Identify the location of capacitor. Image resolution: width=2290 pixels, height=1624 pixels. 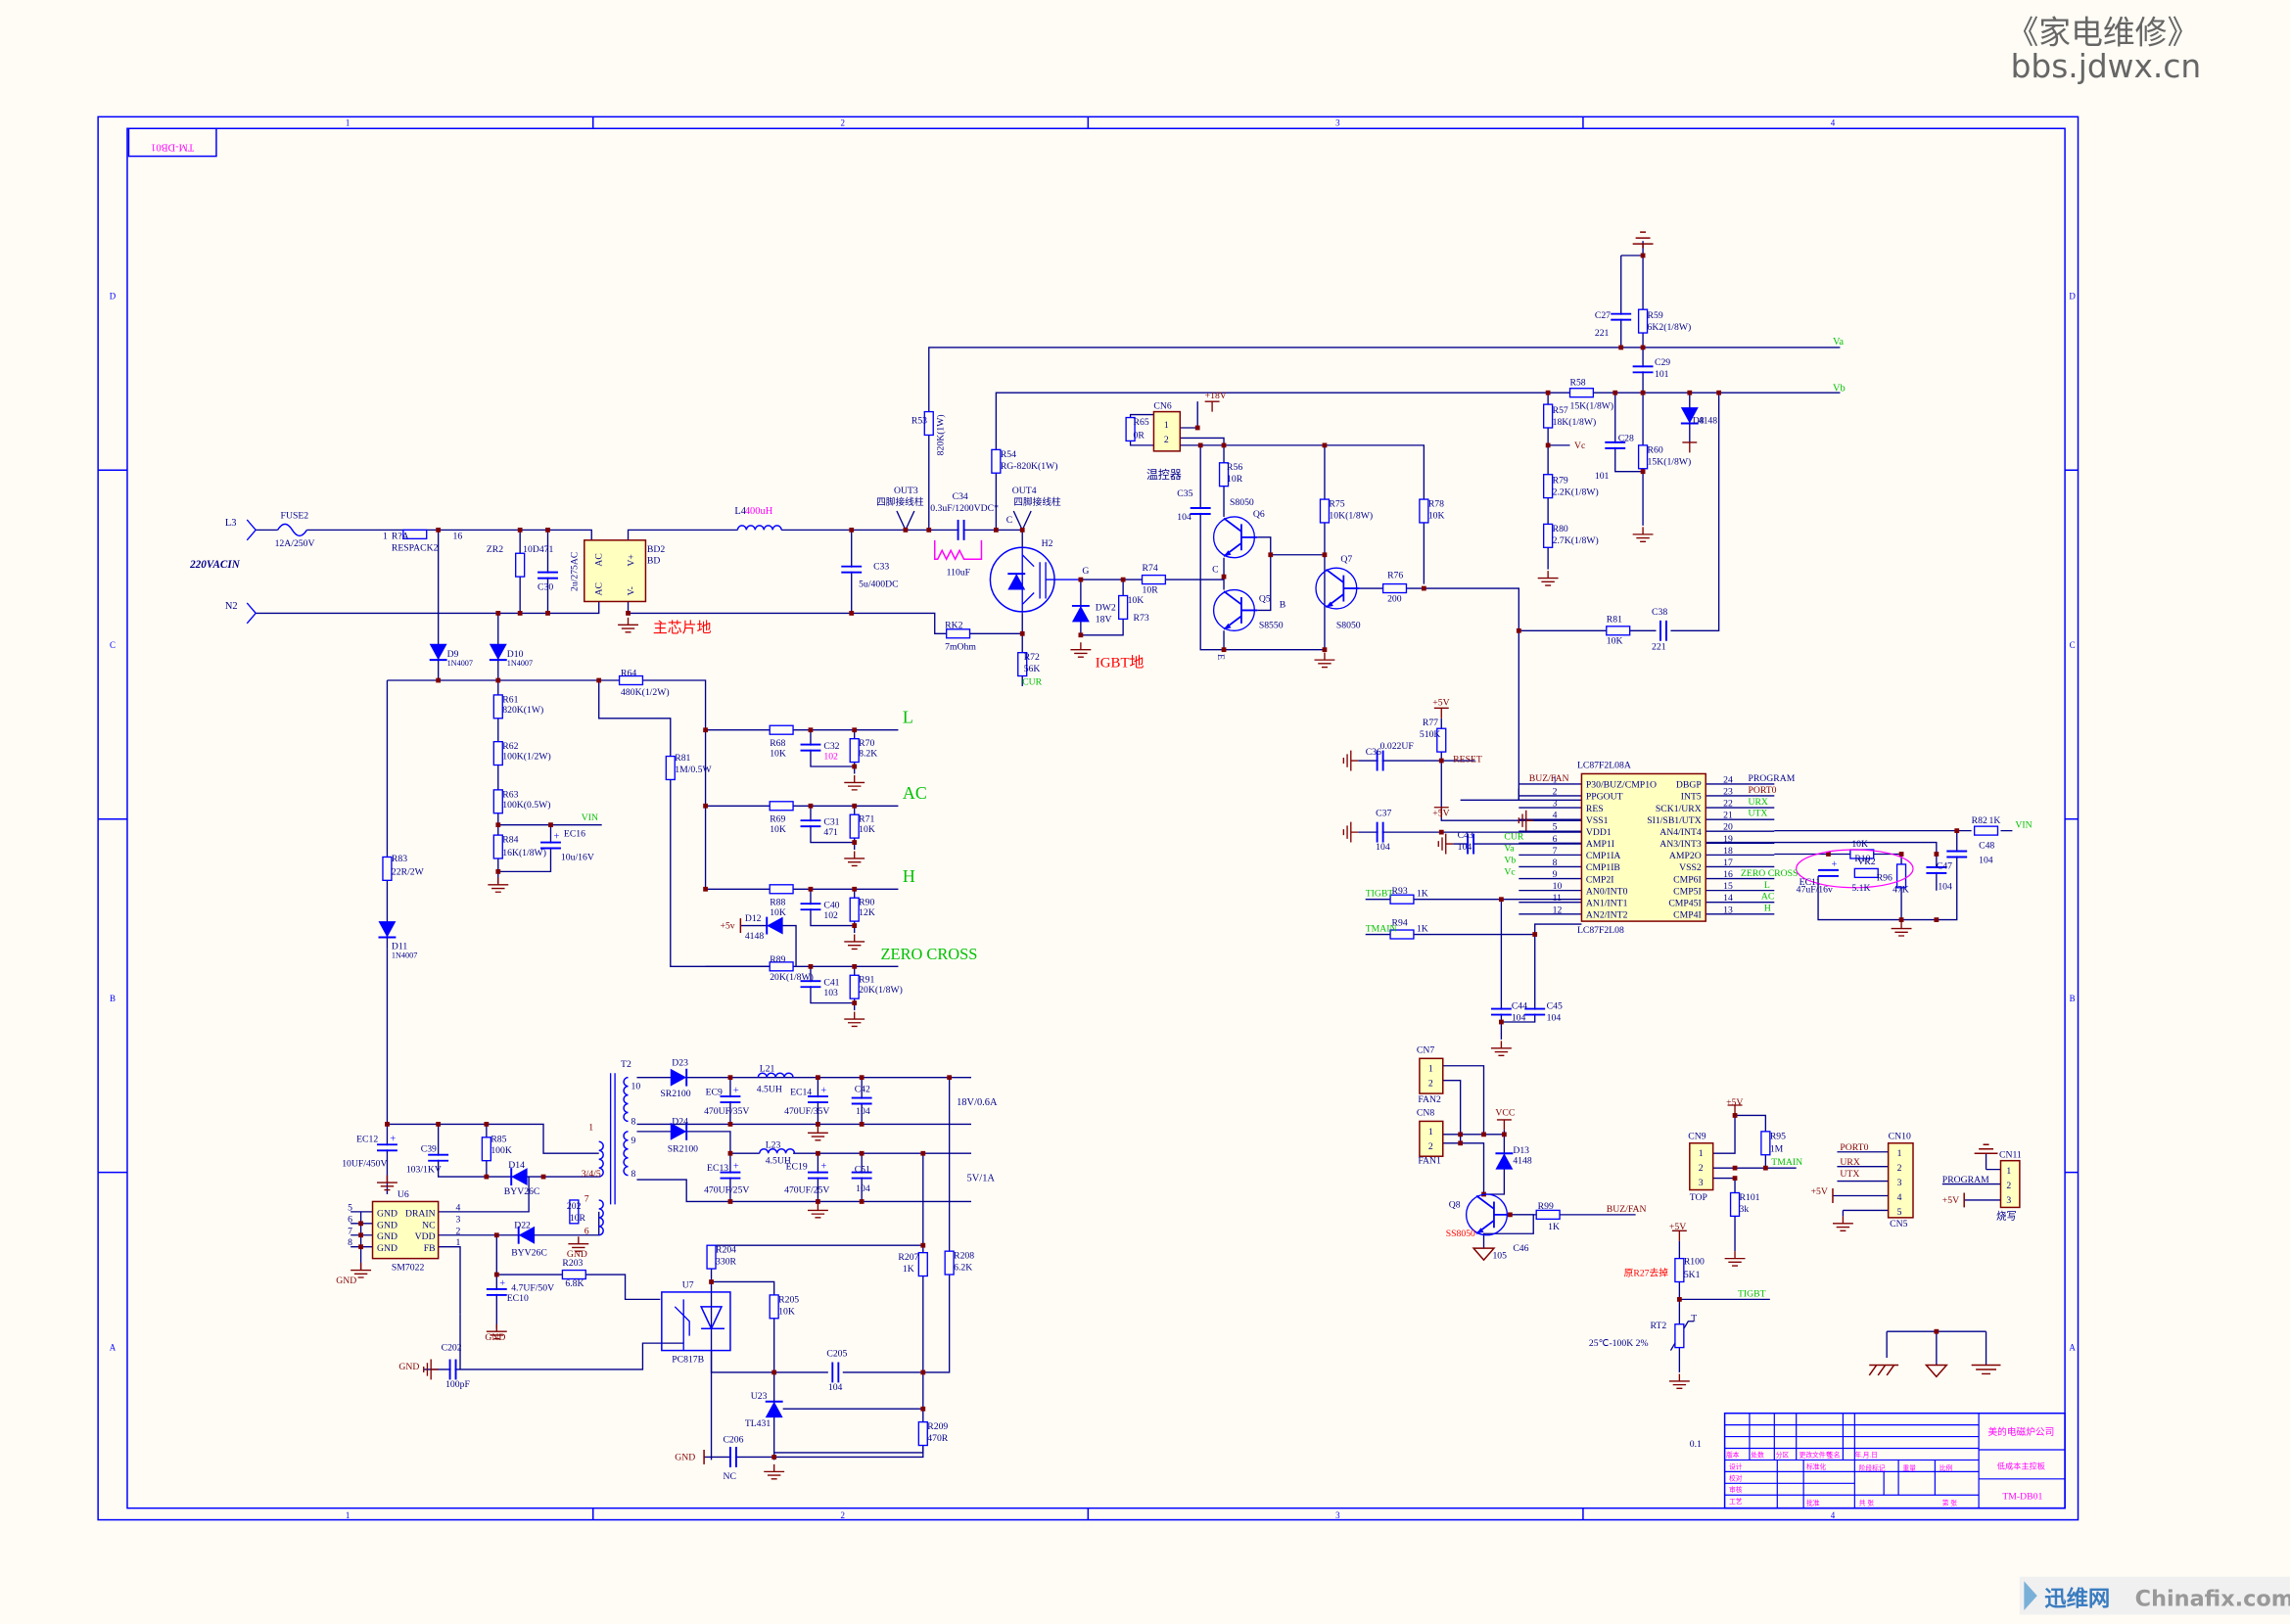
(961, 530).